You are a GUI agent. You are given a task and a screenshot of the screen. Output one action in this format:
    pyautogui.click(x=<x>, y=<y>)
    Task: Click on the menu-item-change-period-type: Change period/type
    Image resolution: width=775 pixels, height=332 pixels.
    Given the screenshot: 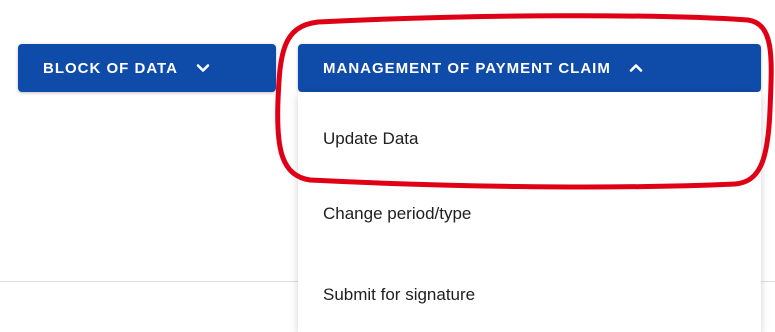 What is the action you would take?
    pyautogui.click(x=397, y=214)
    